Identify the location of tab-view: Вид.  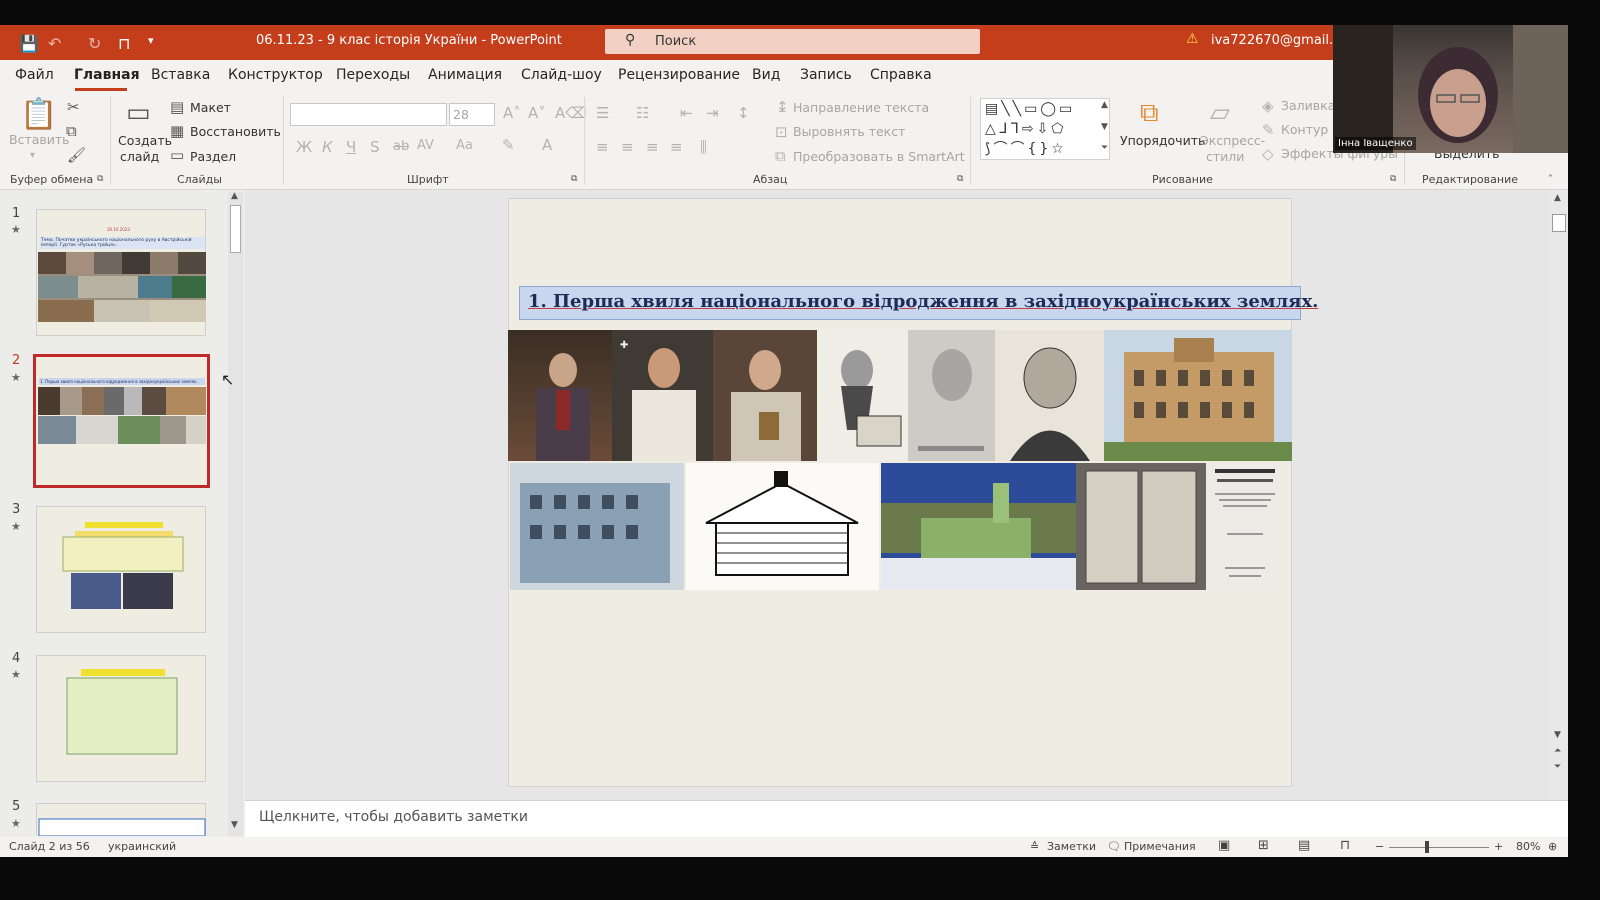
(766, 75).